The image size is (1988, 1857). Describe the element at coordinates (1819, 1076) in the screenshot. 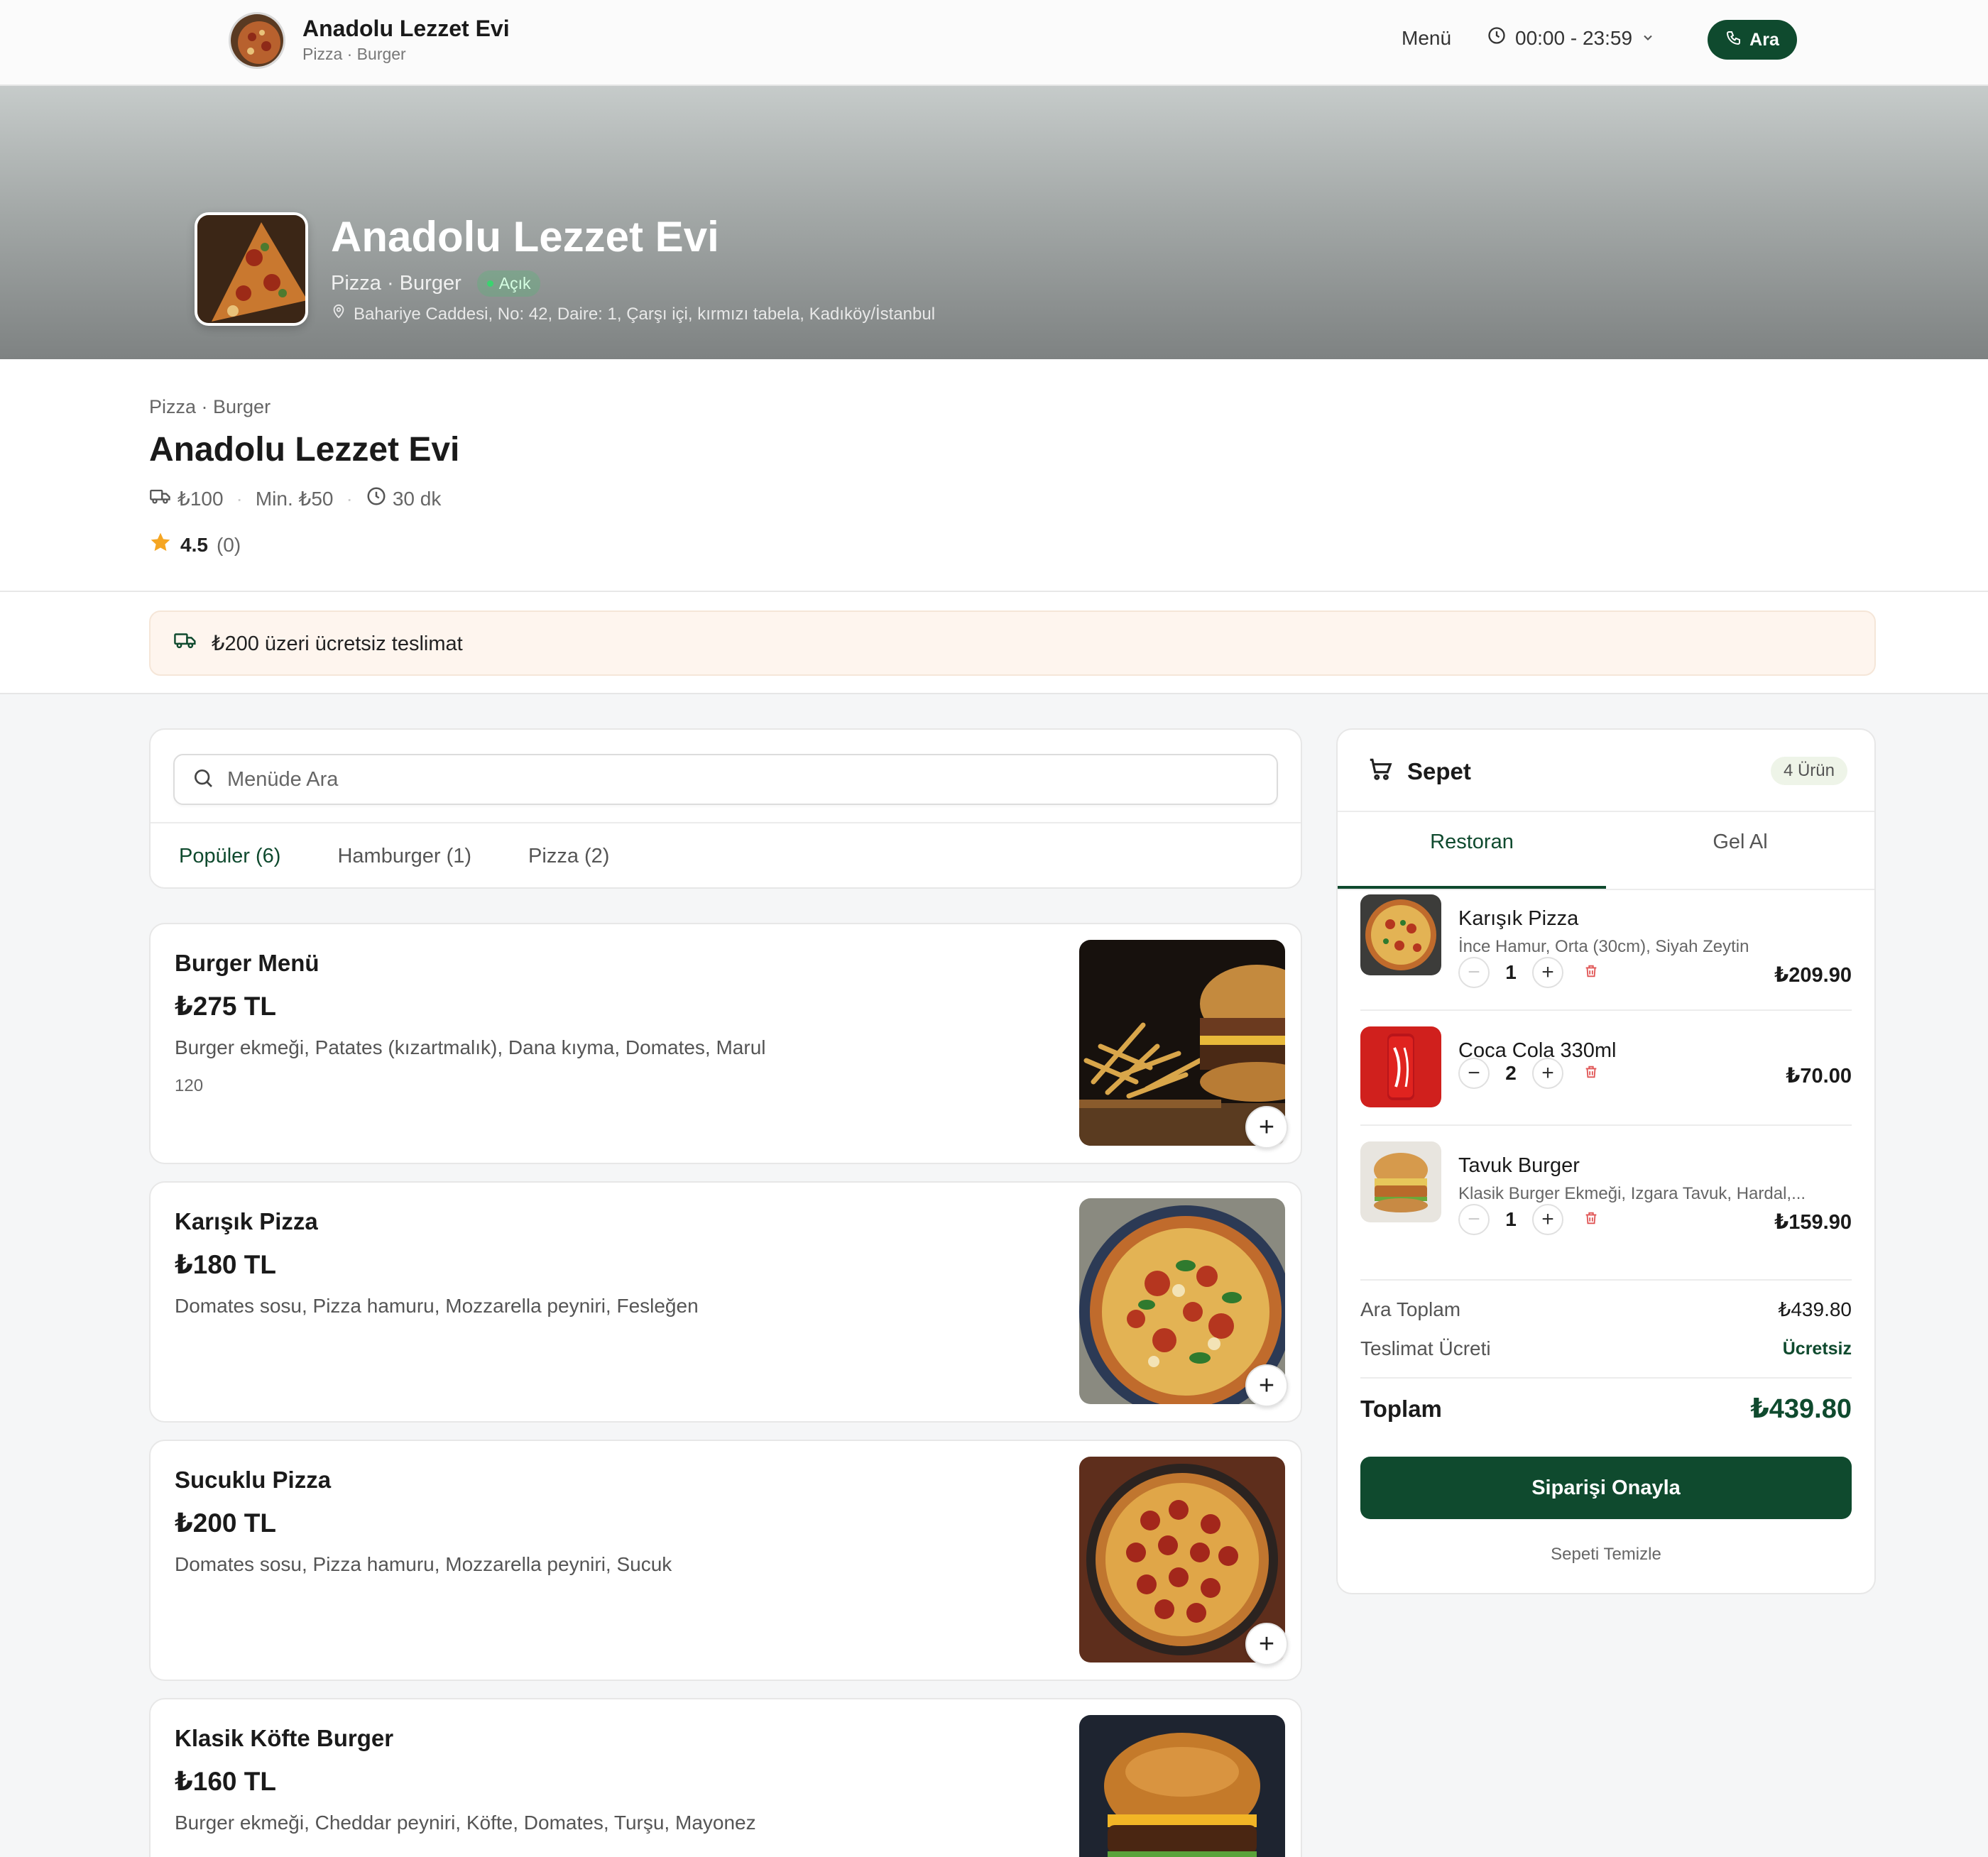

I see `cart-item-price: ₺70.00` at that location.